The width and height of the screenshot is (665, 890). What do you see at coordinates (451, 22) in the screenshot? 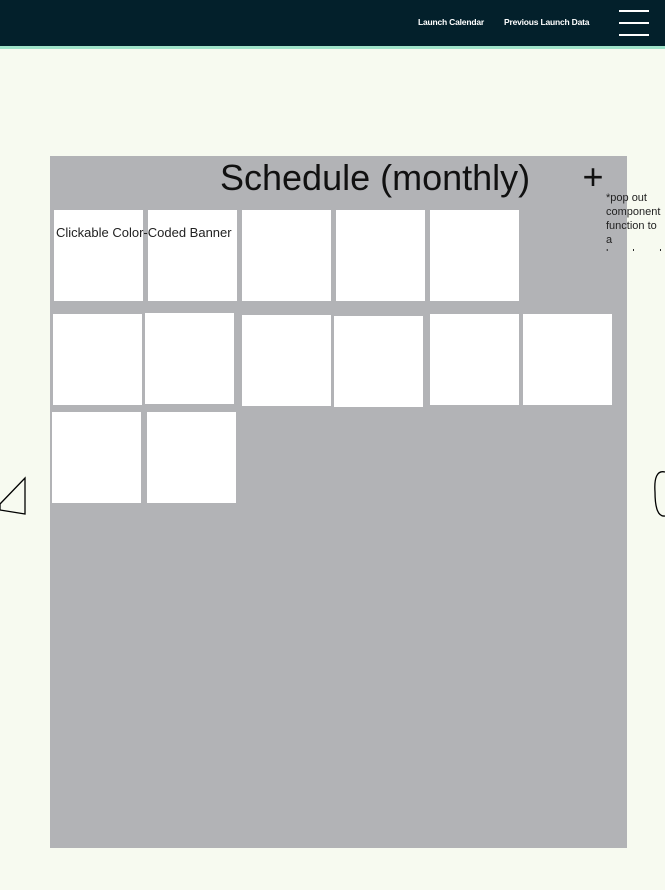
I see `nav-launch-calendar: Launch Calendar` at bounding box center [451, 22].